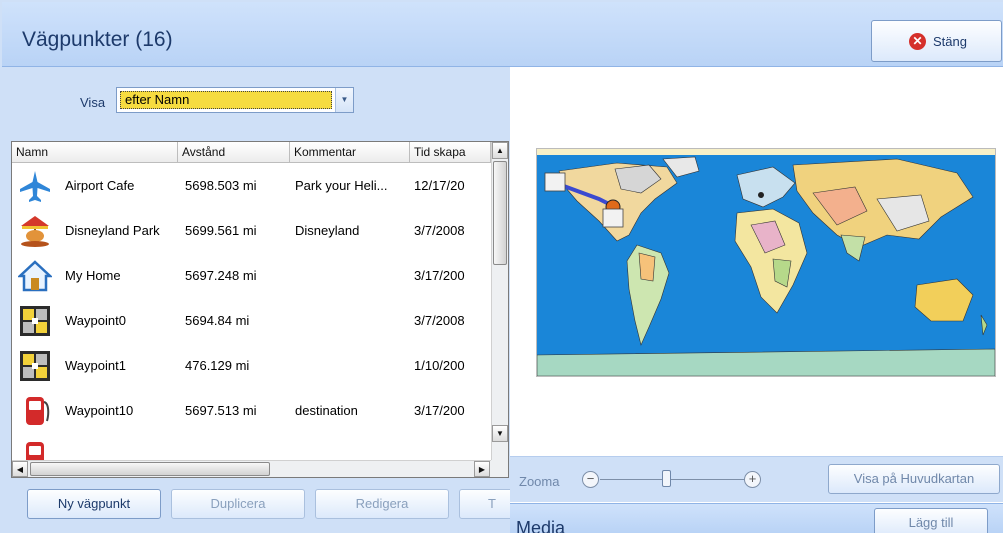 The image size is (1003, 533). I want to click on waypoint-distance: 5699.561 mi, so click(221, 230).